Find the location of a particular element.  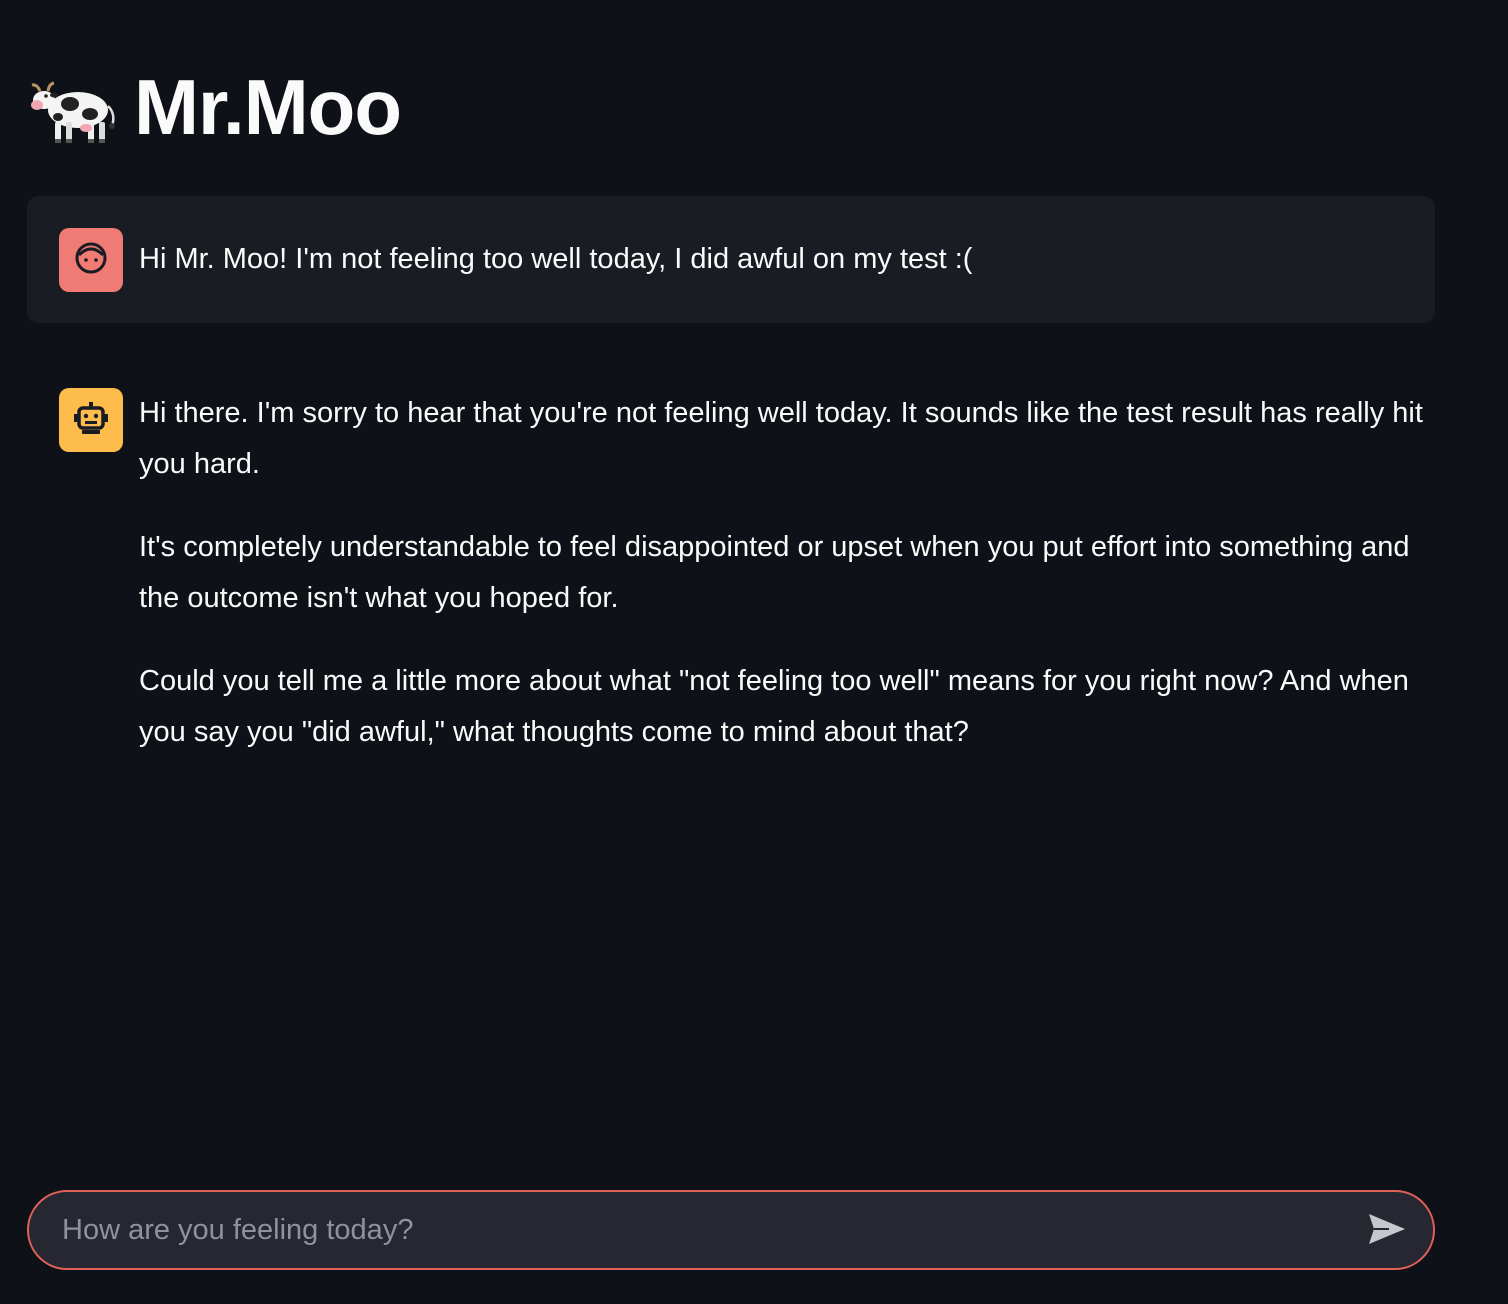

cow-icon is located at coordinates (73, 107).